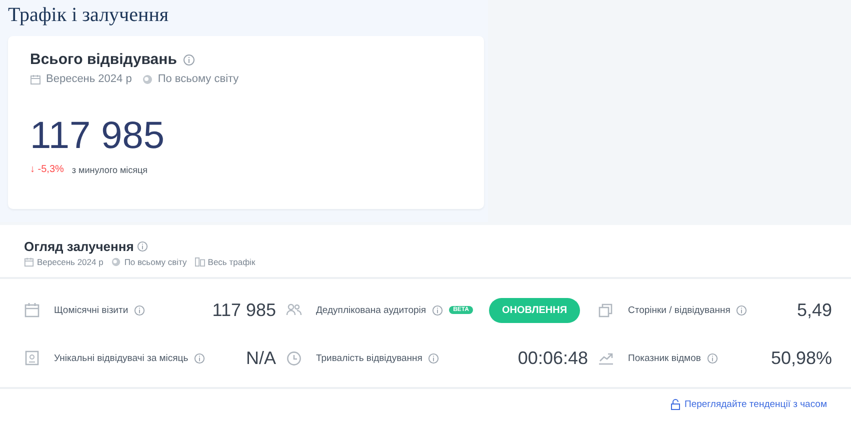  Describe the element at coordinates (98, 136) in the screenshot. I see `visits-value: 117 985` at that location.